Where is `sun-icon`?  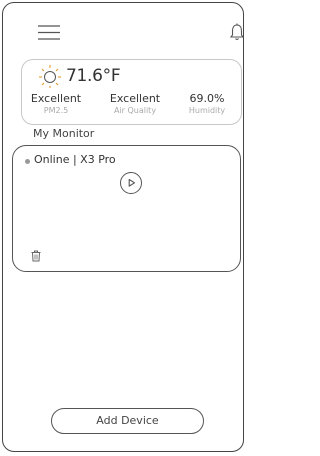
sun-icon is located at coordinates (50, 76).